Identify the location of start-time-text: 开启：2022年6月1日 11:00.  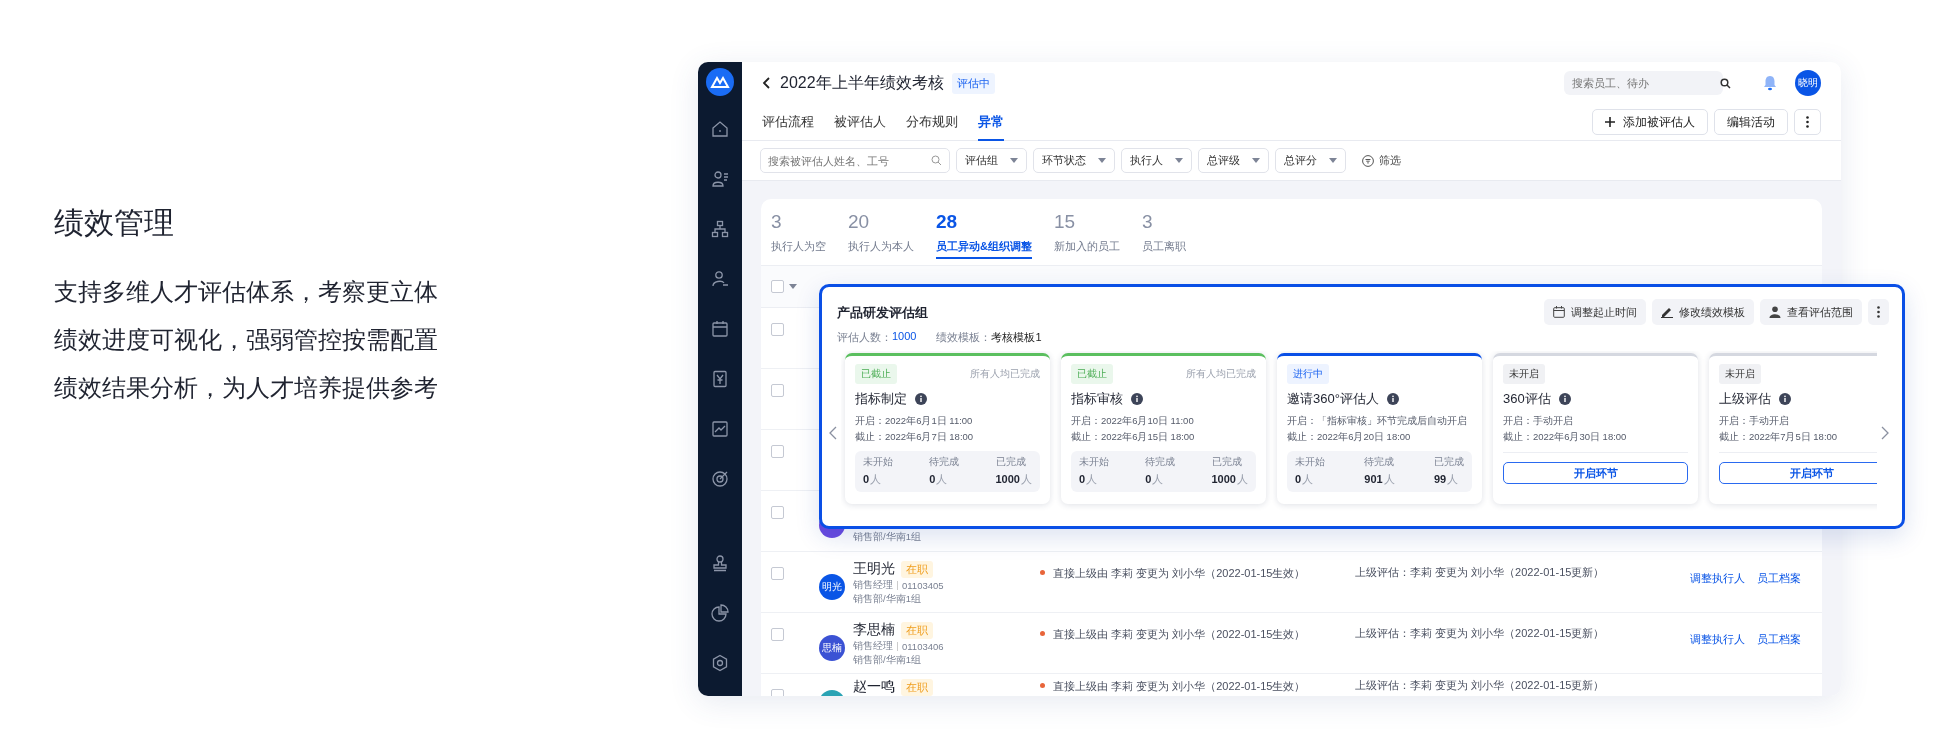
(914, 421).